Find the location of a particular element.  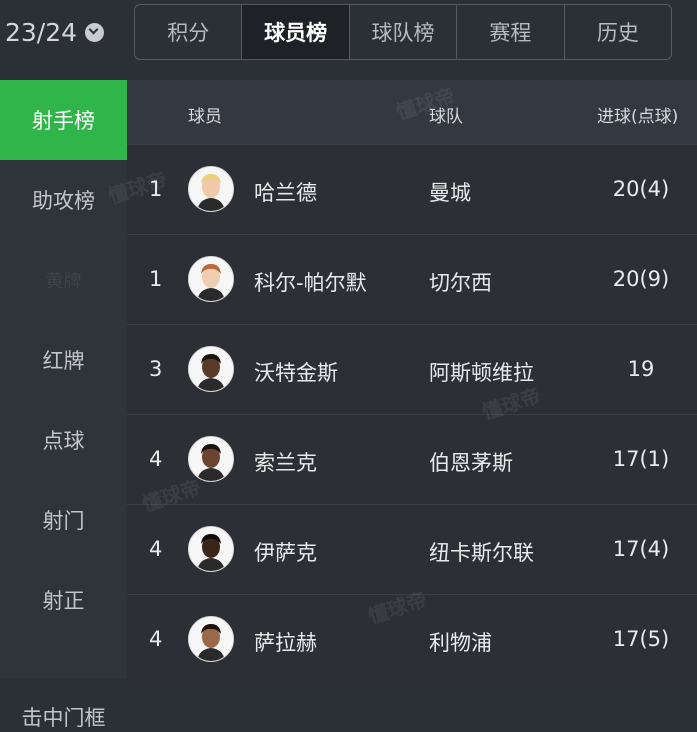

table-row: 4 伊萨克 纽卡斯尔联 17(4) is located at coordinates (412, 549).